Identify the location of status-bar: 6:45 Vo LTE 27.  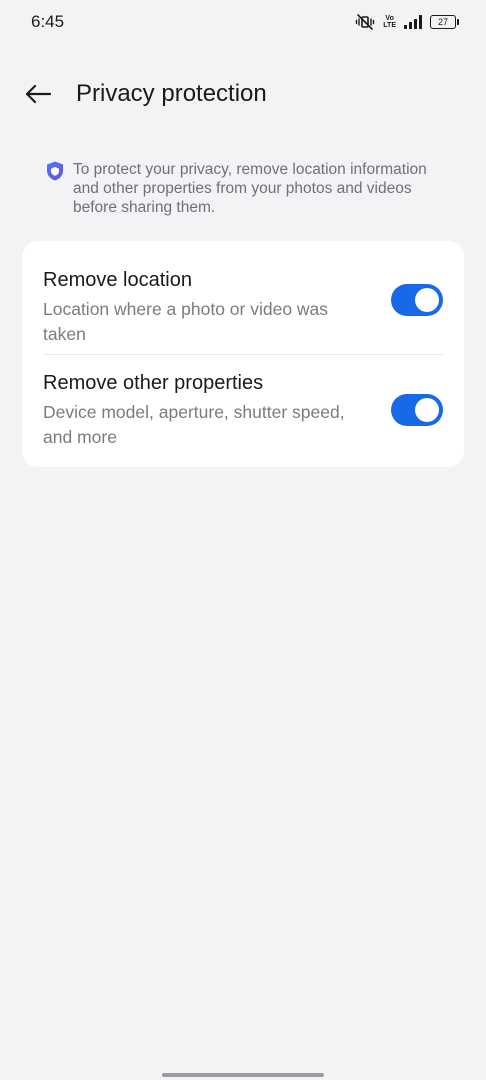
(243, 22).